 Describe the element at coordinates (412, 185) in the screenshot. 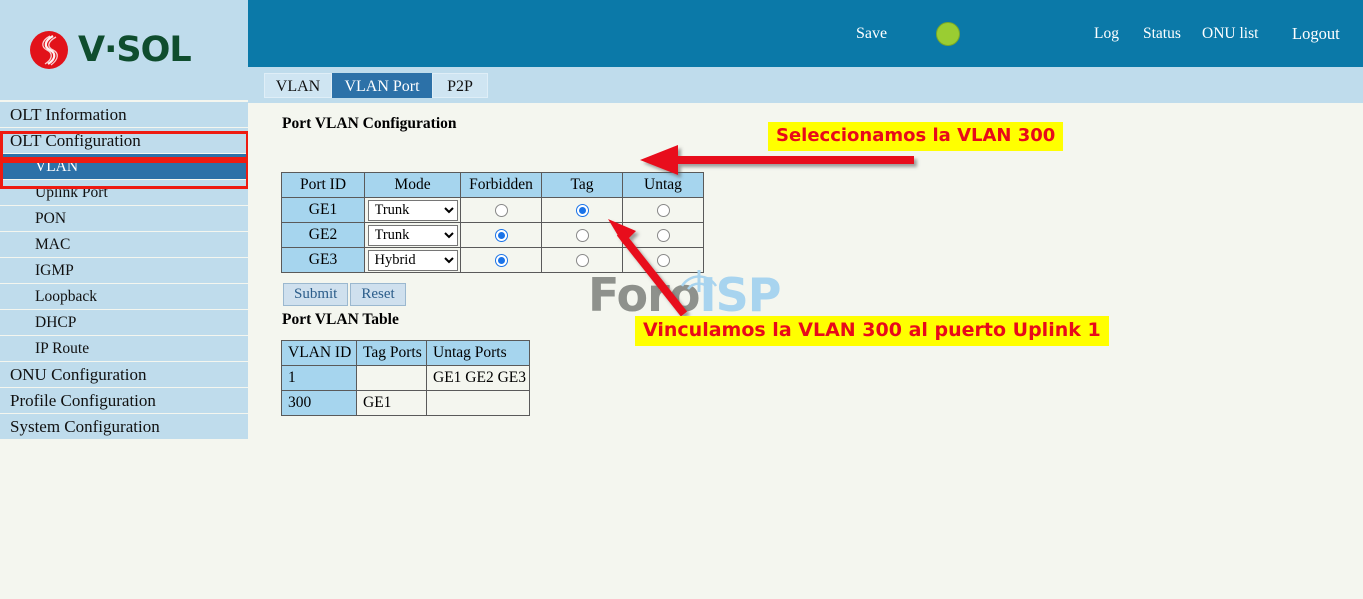

I see `column-header-mode: Mode` at that location.